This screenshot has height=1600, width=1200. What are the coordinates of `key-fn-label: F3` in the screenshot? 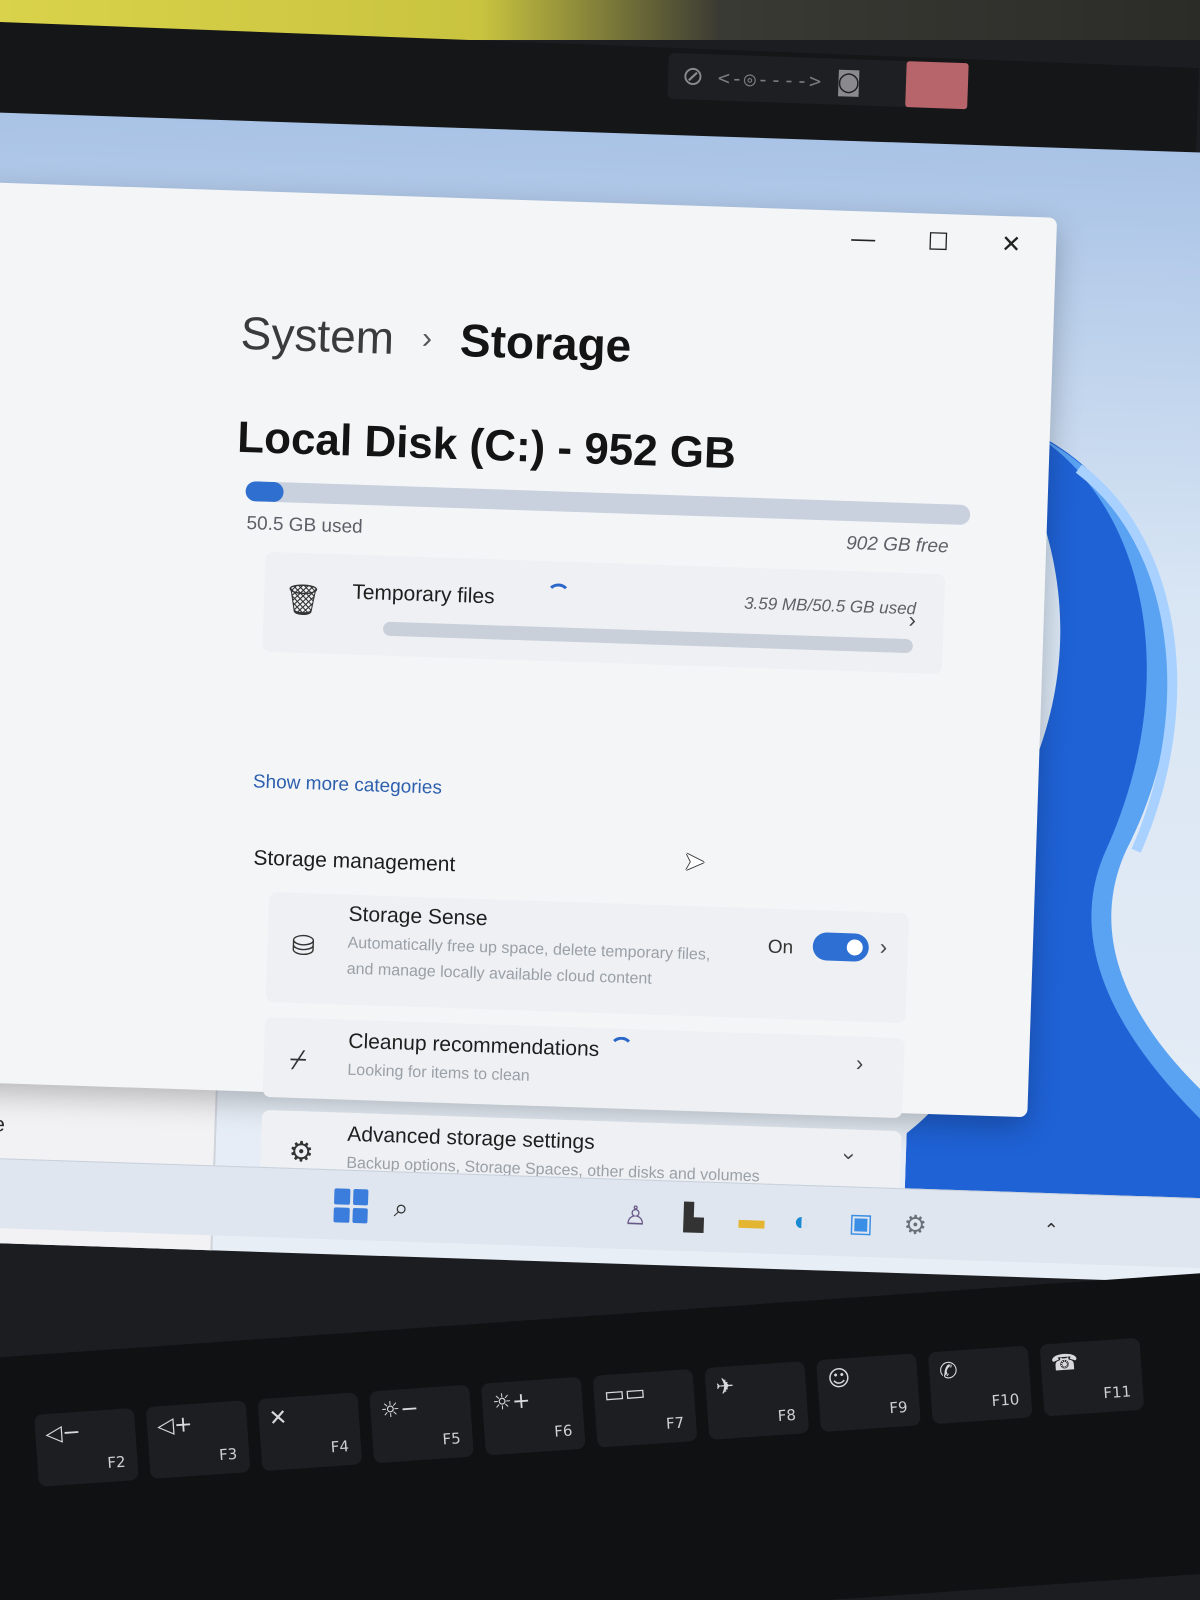 It's located at (228, 1454).